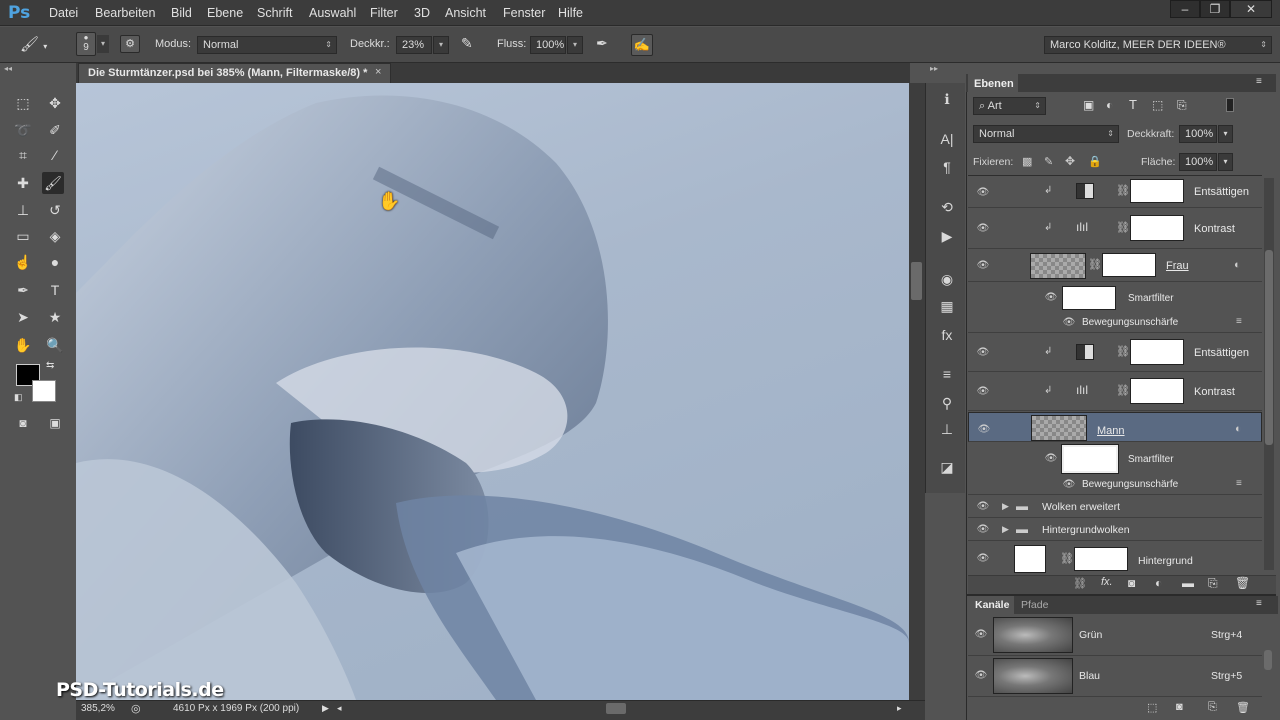 This screenshot has height=720, width=1280. Describe the element at coordinates (1269, 347) in the screenshot. I see `layers-scroll-thumb` at that location.